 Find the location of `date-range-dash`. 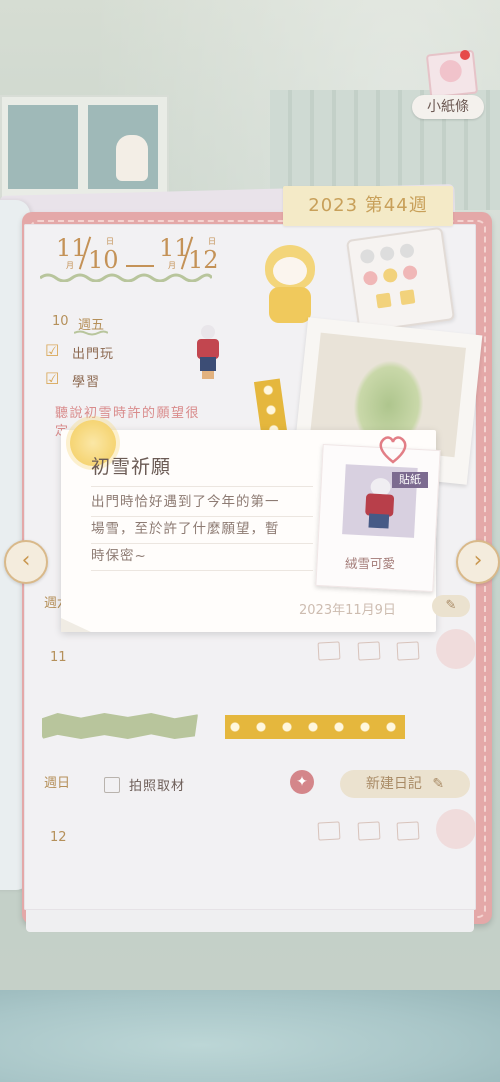

date-range-dash is located at coordinates (140, 266).